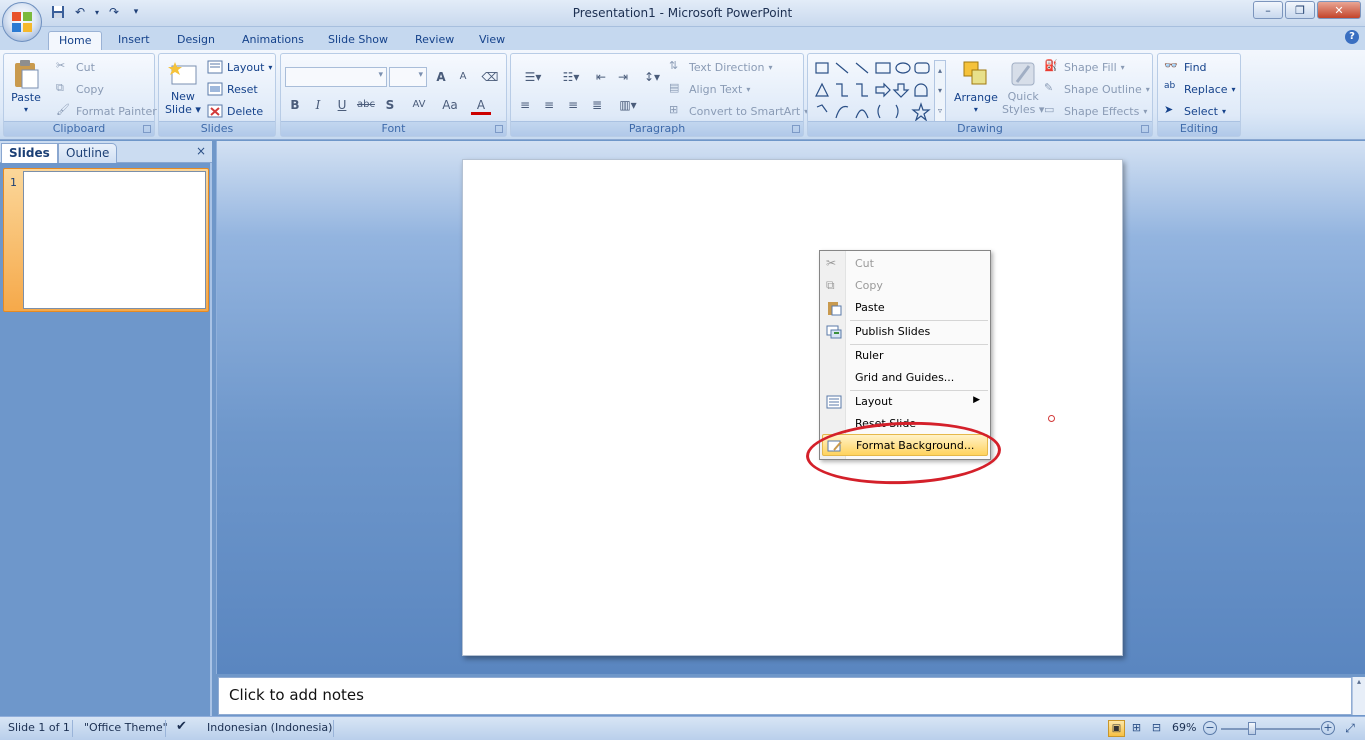 This screenshot has height=740, width=1365. I want to click on pane-tab-outline: Outline, so click(88, 153).